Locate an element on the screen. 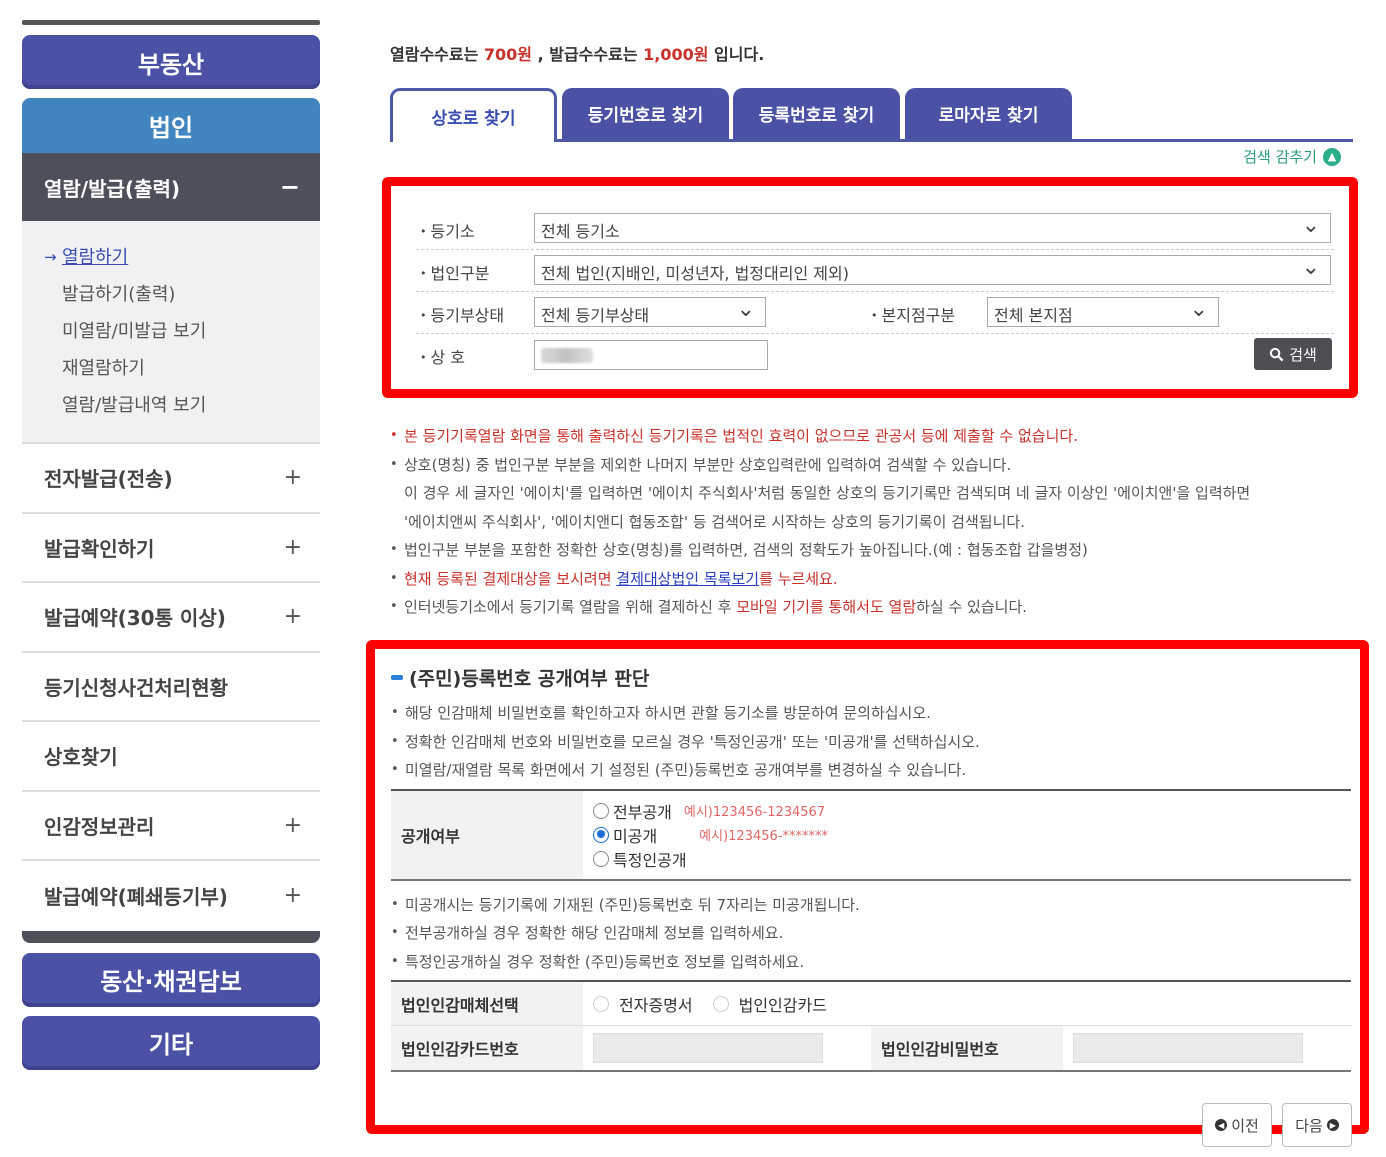 The width and height of the screenshot is (1386, 1157). menu-item-label: 상호찾기 is located at coordinates (81, 757).